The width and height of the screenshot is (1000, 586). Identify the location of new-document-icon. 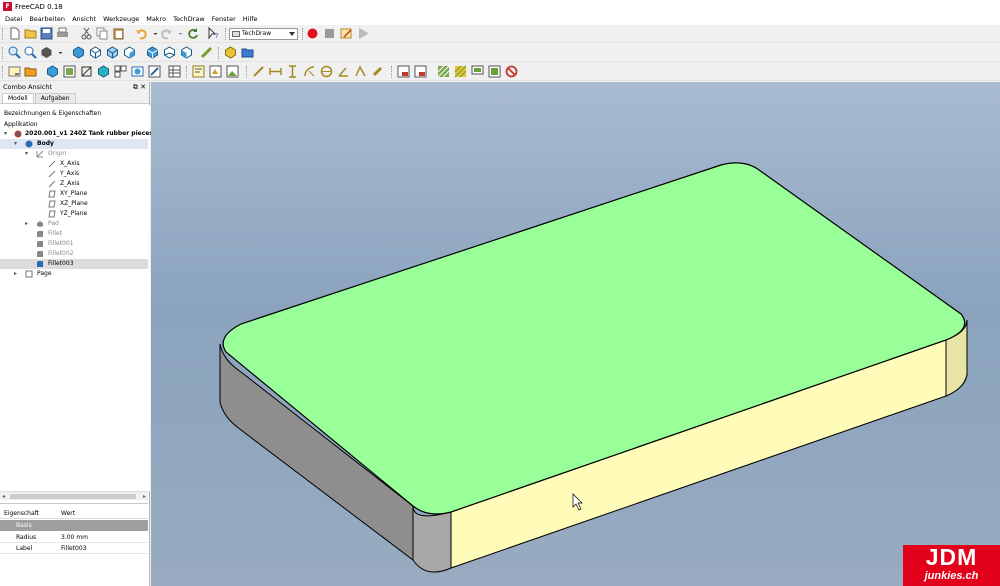
(14, 33).